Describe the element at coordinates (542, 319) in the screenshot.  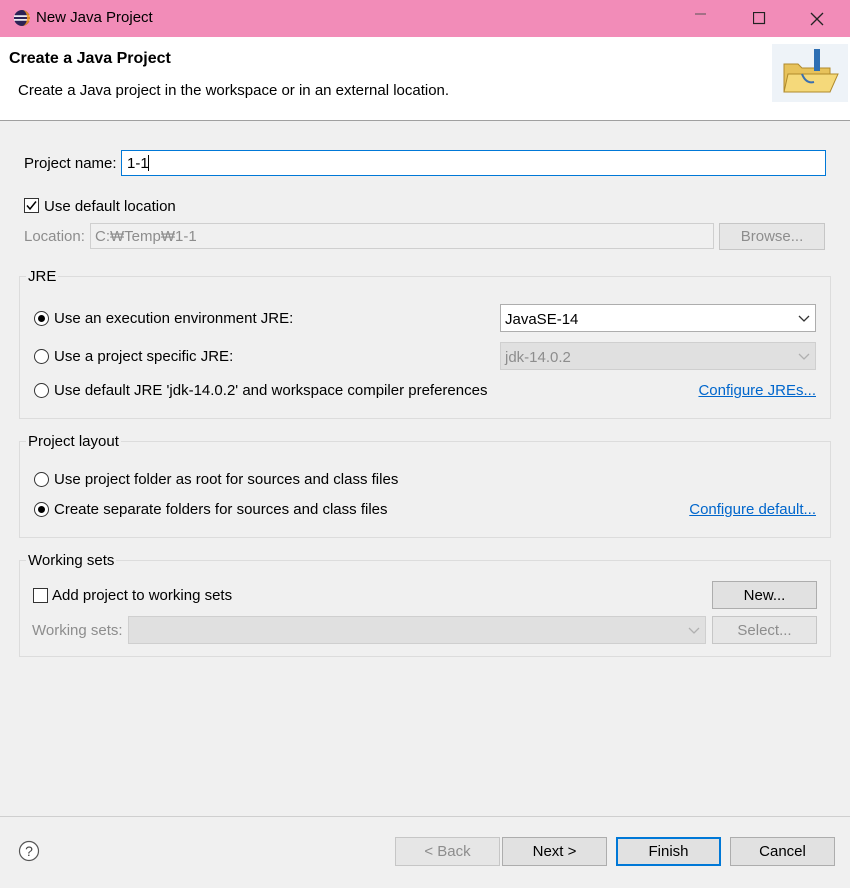
I see `exec-env-value: JavaSE-14` at that location.